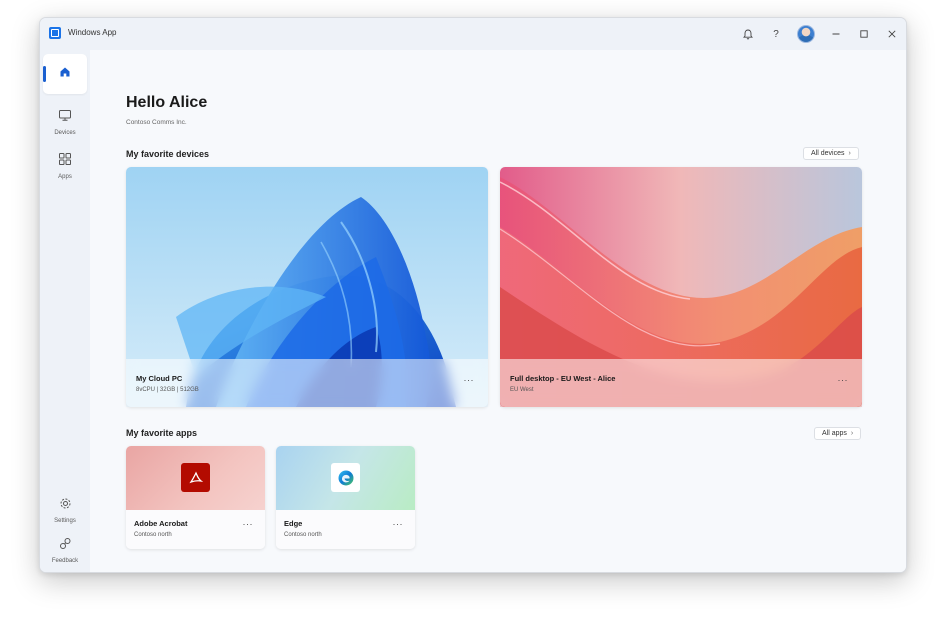 Image resolution: width=945 pixels, height=621 pixels. What do you see at coordinates (834, 433) in the screenshot?
I see `all-apps-label: All apps` at bounding box center [834, 433].